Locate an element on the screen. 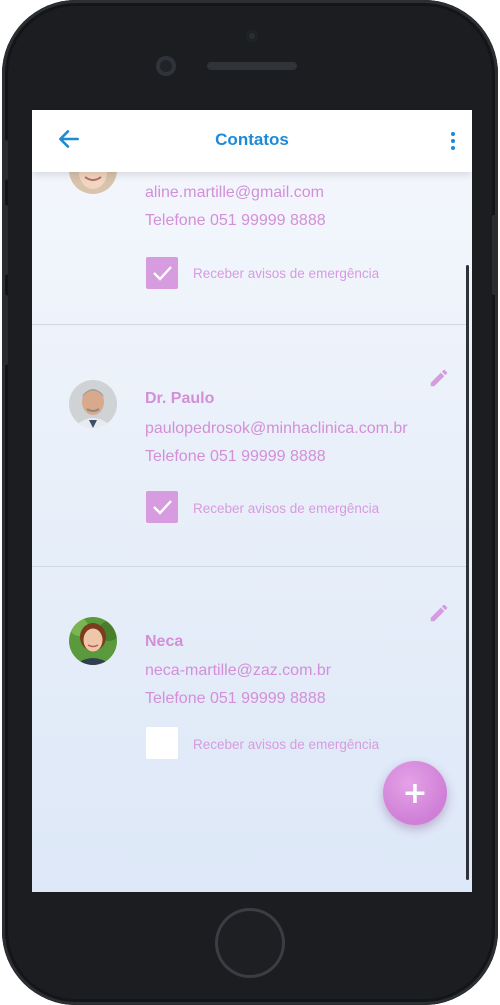  add-contact-button: + is located at coordinates (415, 793).